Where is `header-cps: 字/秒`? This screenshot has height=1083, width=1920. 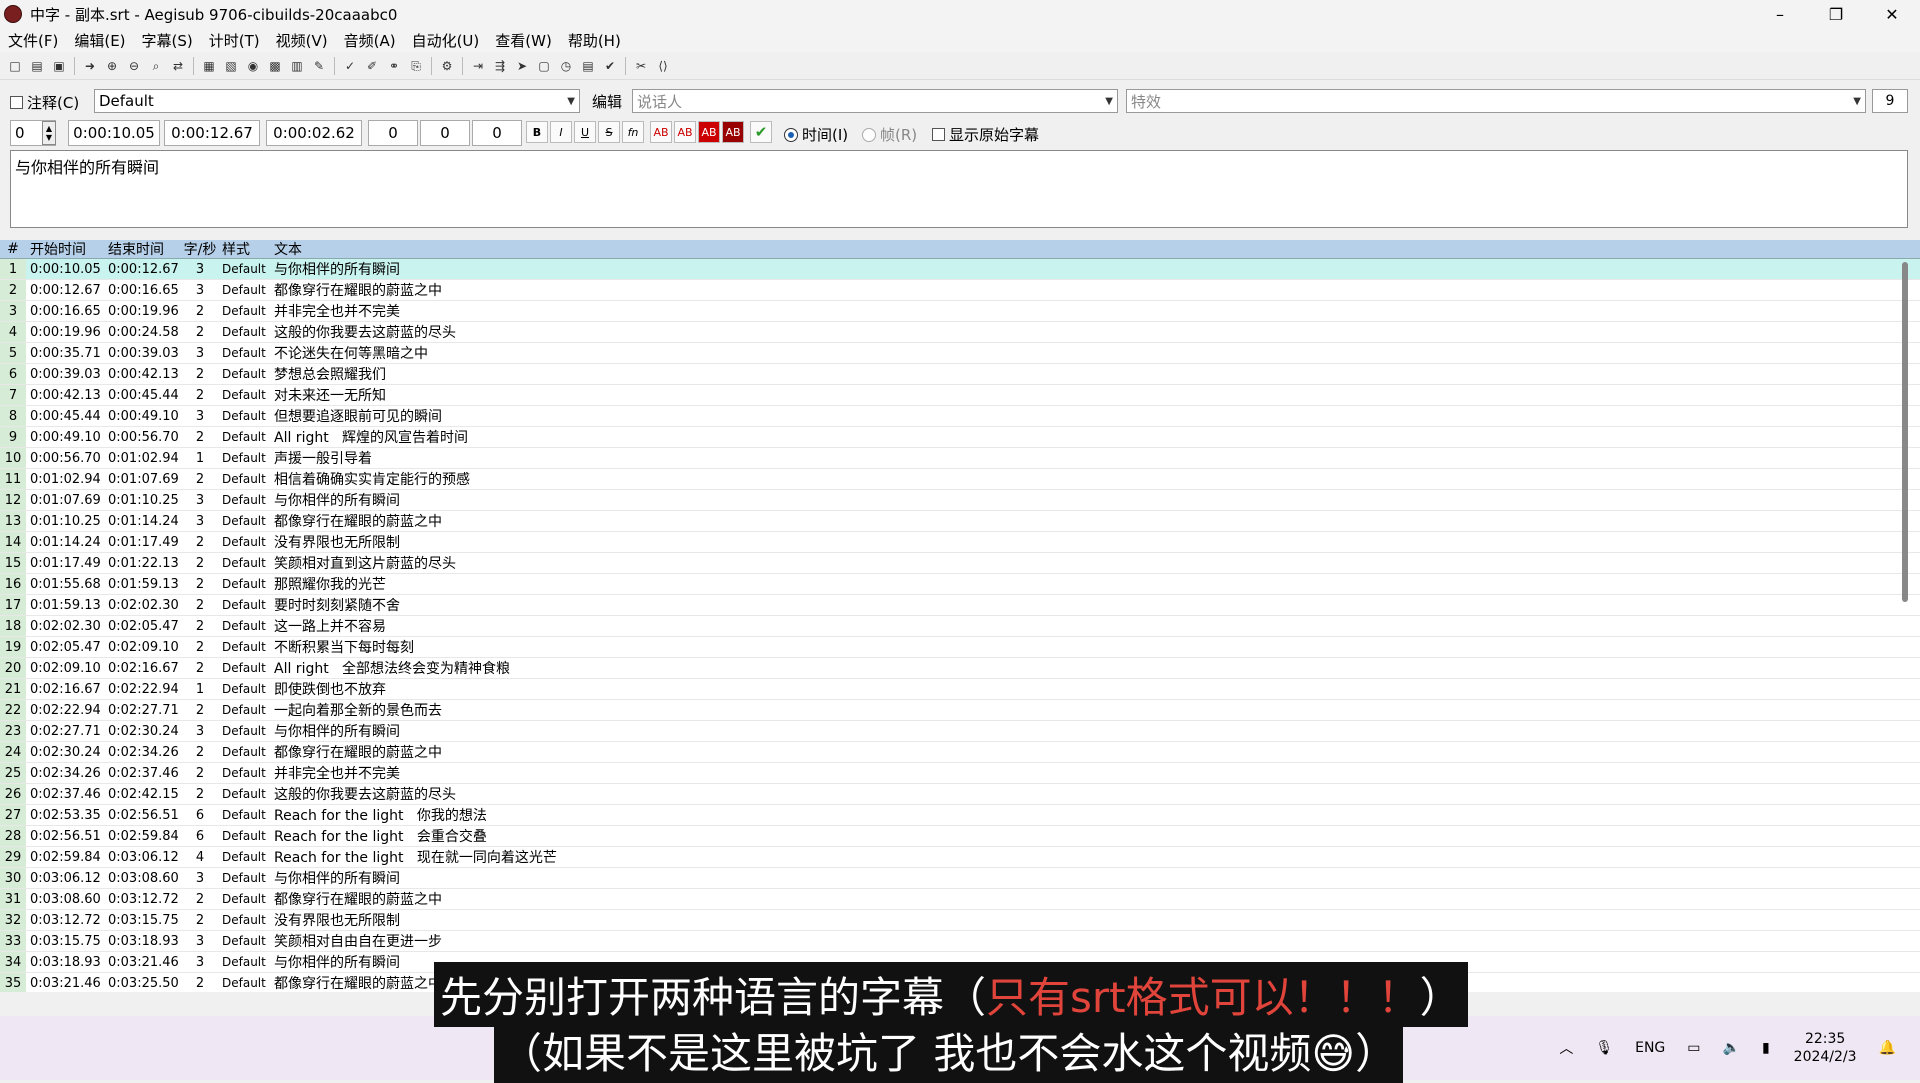 header-cps: 字/秒 is located at coordinates (200, 249).